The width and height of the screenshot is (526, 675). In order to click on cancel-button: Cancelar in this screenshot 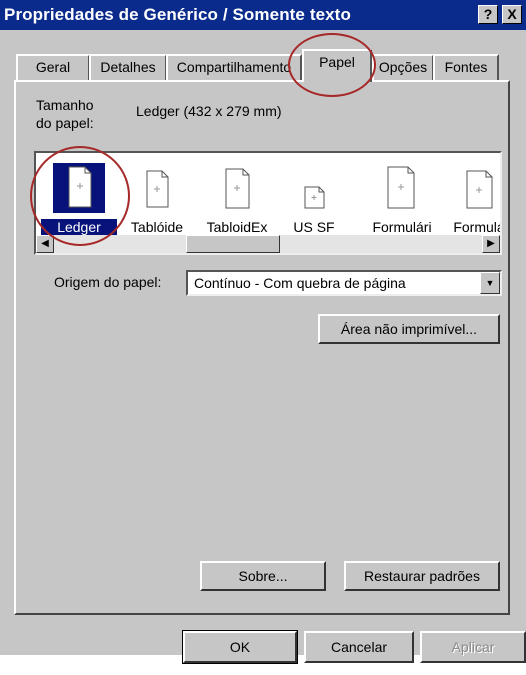, I will do `click(359, 647)`.